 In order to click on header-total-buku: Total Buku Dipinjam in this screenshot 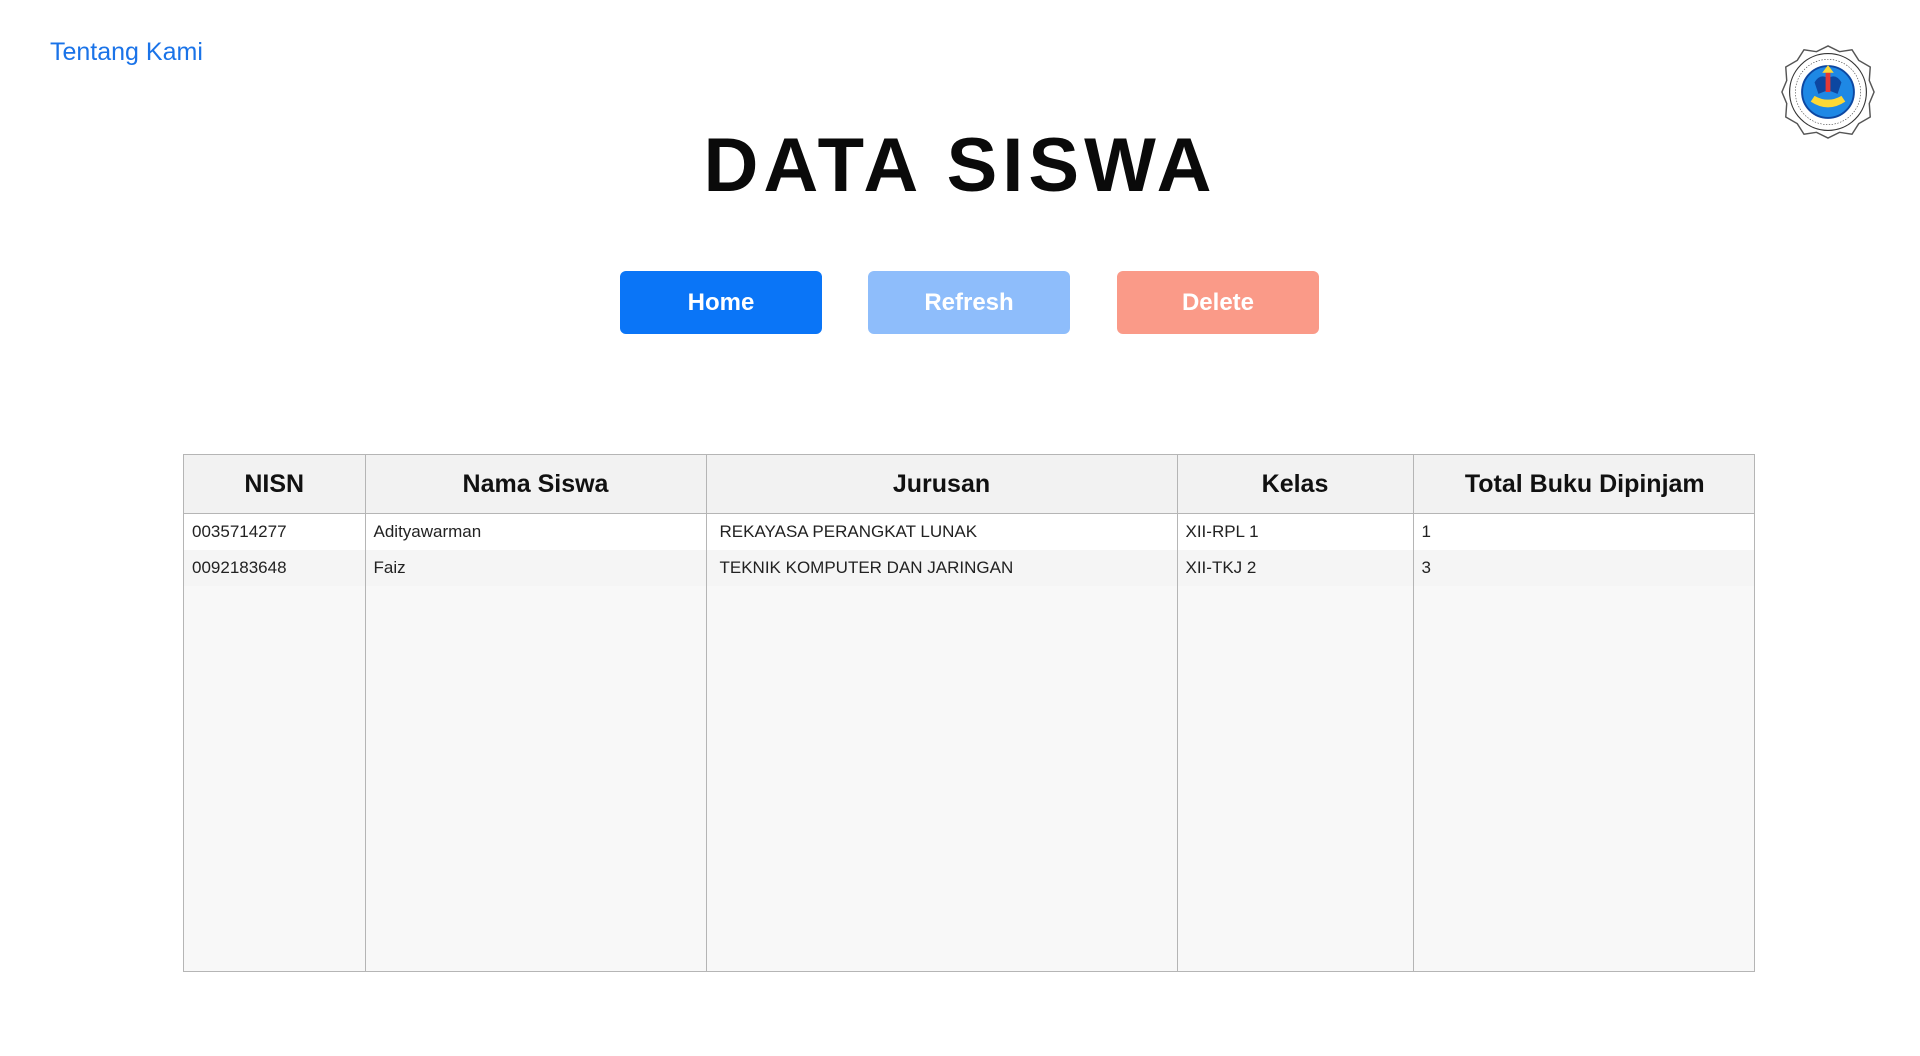, I will do `click(1583, 484)`.